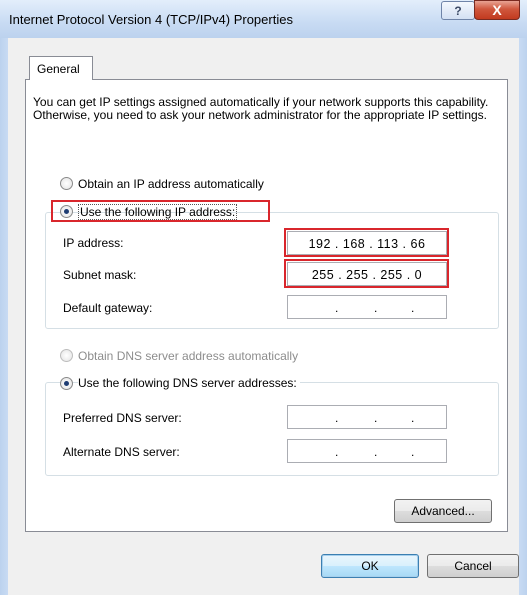 This screenshot has height=595, width=527. I want to click on window-frame-left, so click(4, 316).